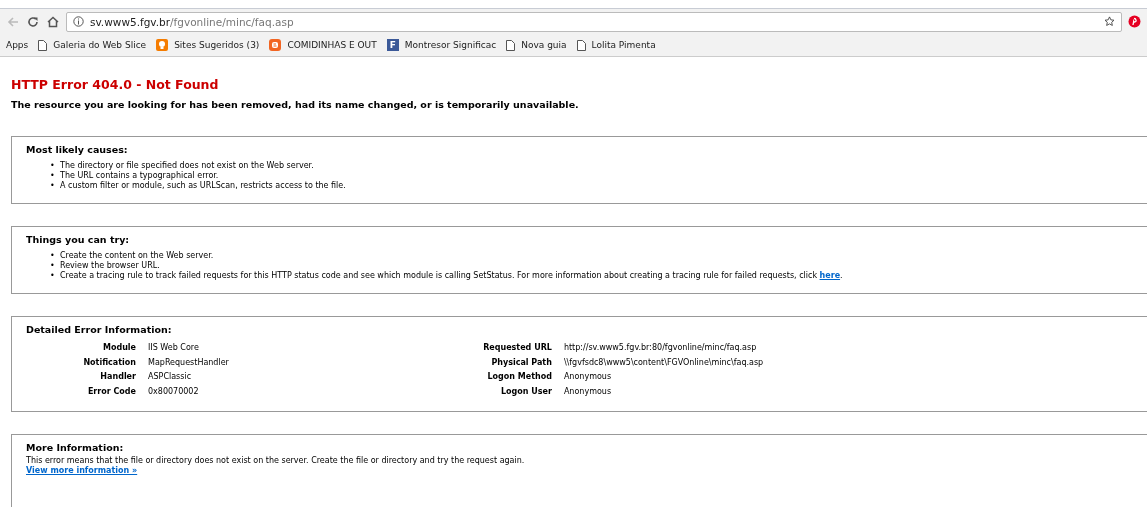 The image size is (1147, 507). I want to click on bookmark: Nova guia, so click(544, 45).